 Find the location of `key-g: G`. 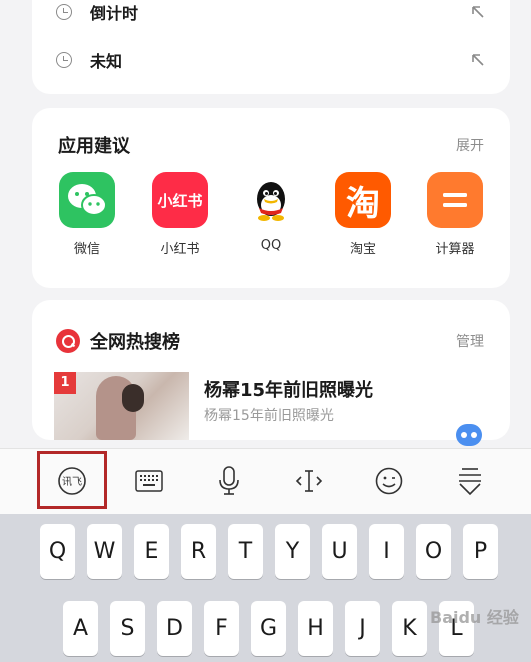

key-g: G is located at coordinates (268, 628).